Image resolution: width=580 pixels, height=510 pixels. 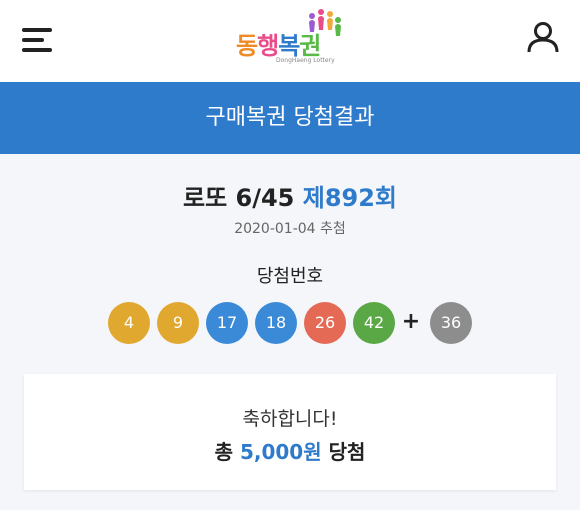 I want to click on logo: 동행복권 DongHaeng Lottery, so click(x=292, y=38).